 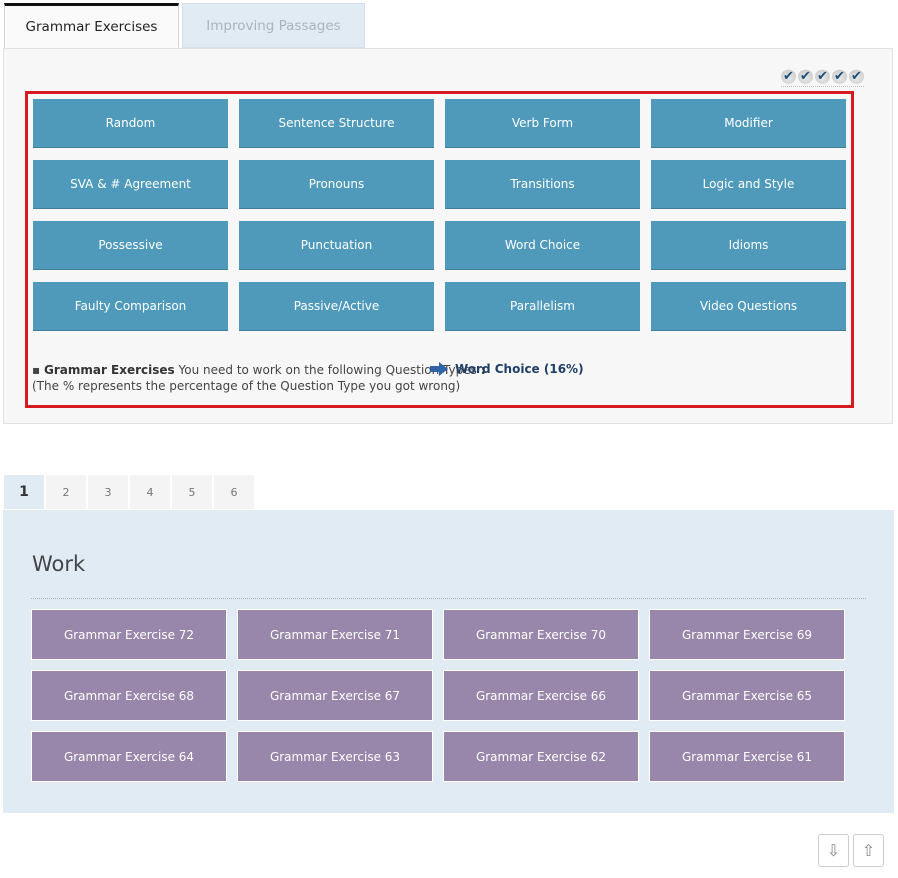 What do you see at coordinates (335, 756) in the screenshot?
I see `exercise-button: Grammar Exercise 63` at bounding box center [335, 756].